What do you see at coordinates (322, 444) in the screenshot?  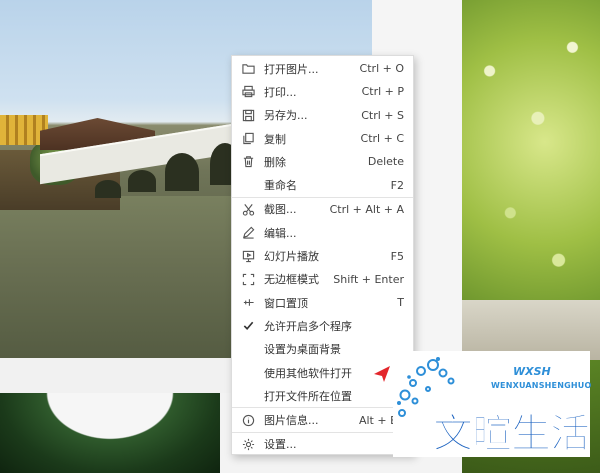 I see `menu-item-settings: 设置... F` at bounding box center [322, 444].